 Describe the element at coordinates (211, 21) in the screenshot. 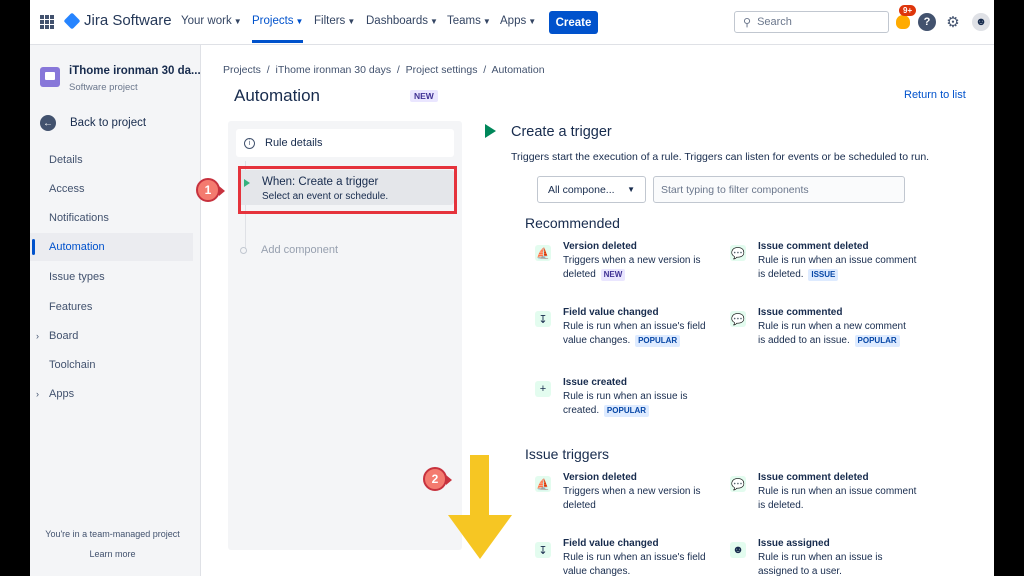

I see `nav-your-work: Your work ▼` at that location.